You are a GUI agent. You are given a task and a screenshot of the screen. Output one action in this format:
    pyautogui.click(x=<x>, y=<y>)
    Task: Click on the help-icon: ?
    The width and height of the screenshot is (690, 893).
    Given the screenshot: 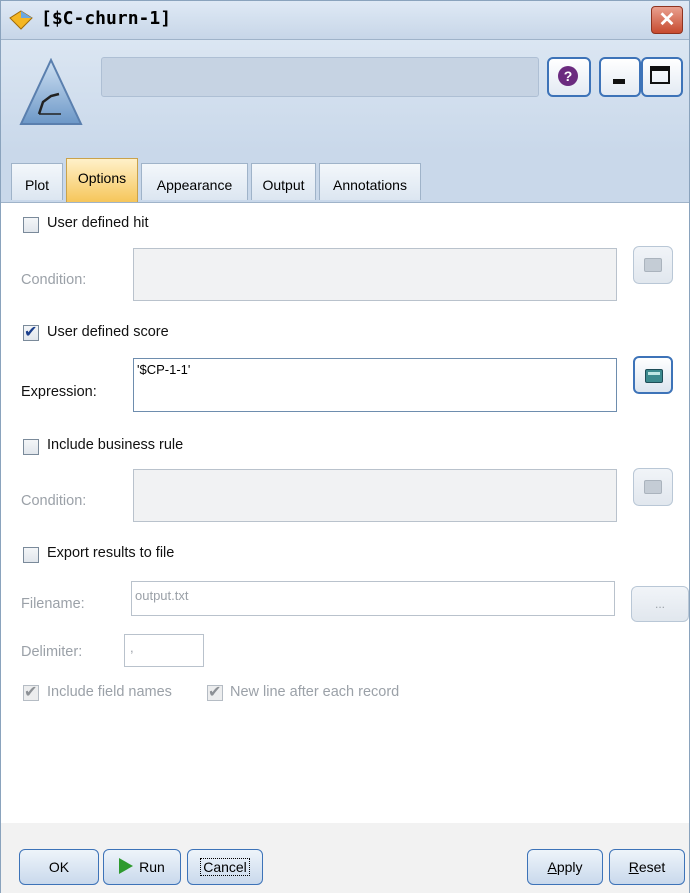 What is the action you would take?
    pyautogui.click(x=568, y=76)
    